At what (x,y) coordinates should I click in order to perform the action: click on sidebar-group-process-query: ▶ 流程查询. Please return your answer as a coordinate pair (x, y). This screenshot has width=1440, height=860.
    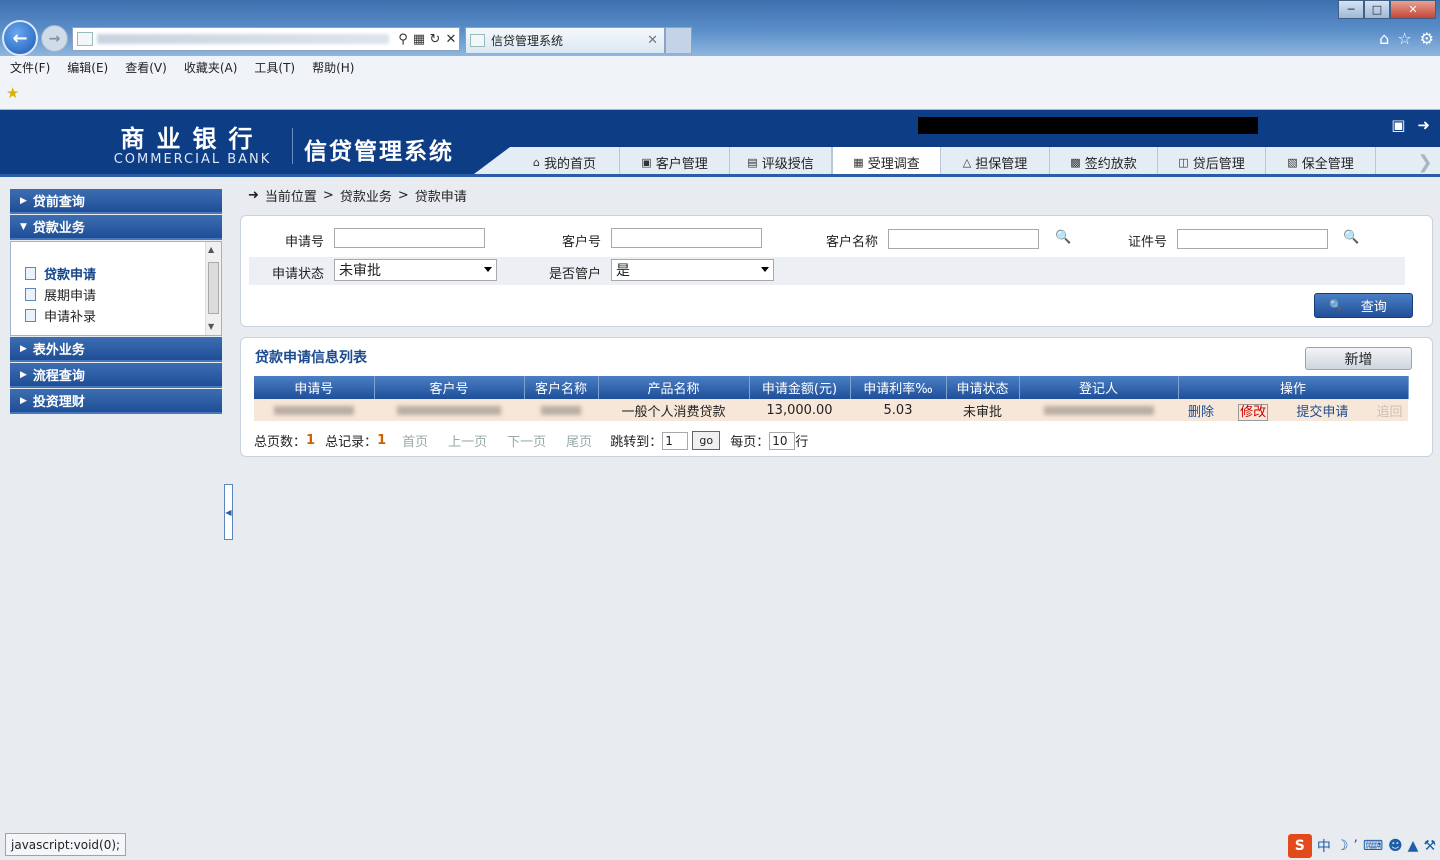
    Looking at the image, I should click on (116, 375).